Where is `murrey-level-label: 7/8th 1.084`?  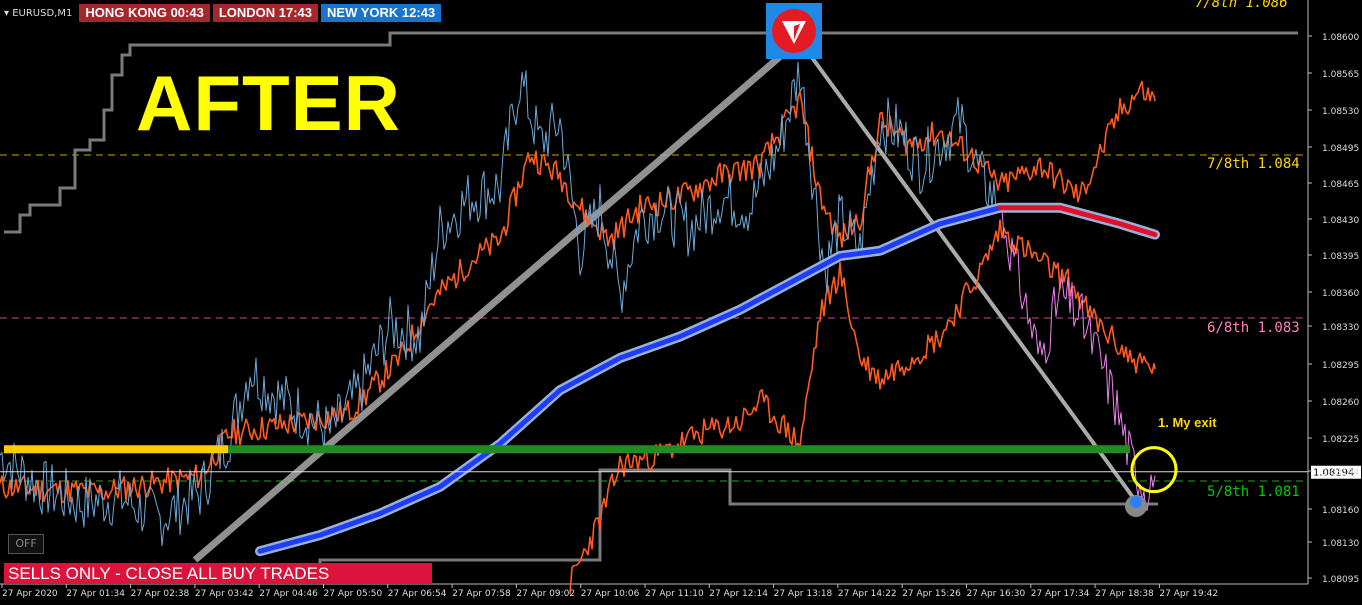
murrey-level-label: 7/8th 1.084 is located at coordinates (1253, 164).